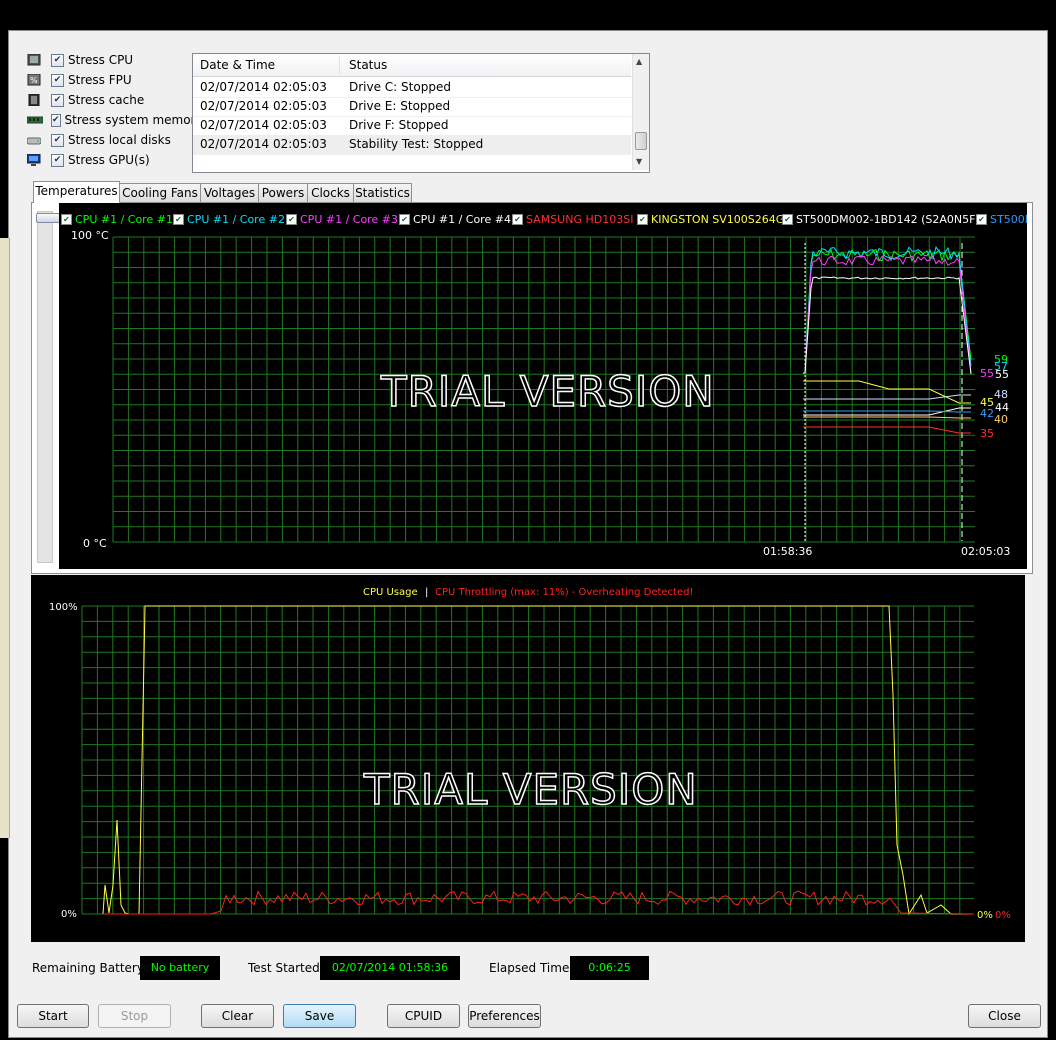  Describe the element at coordinates (109, 160) in the screenshot. I see `stress-gpu-label: Stress GPU(s)` at that location.